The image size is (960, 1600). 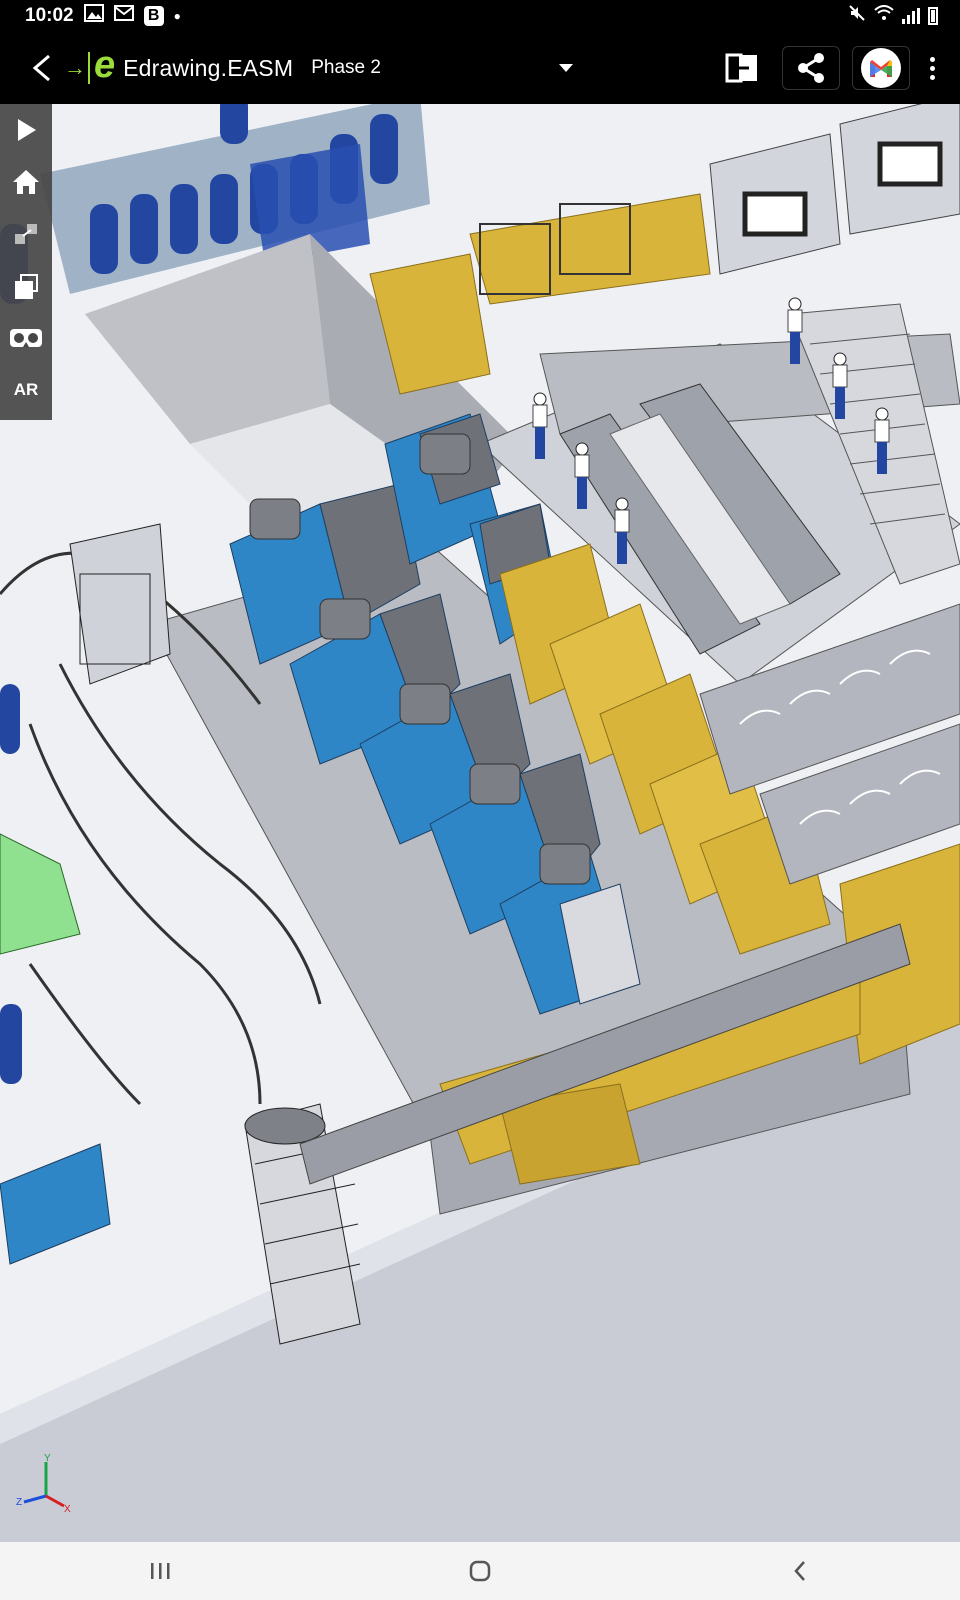 I want to click on battery-icon, so click(x=933, y=16).